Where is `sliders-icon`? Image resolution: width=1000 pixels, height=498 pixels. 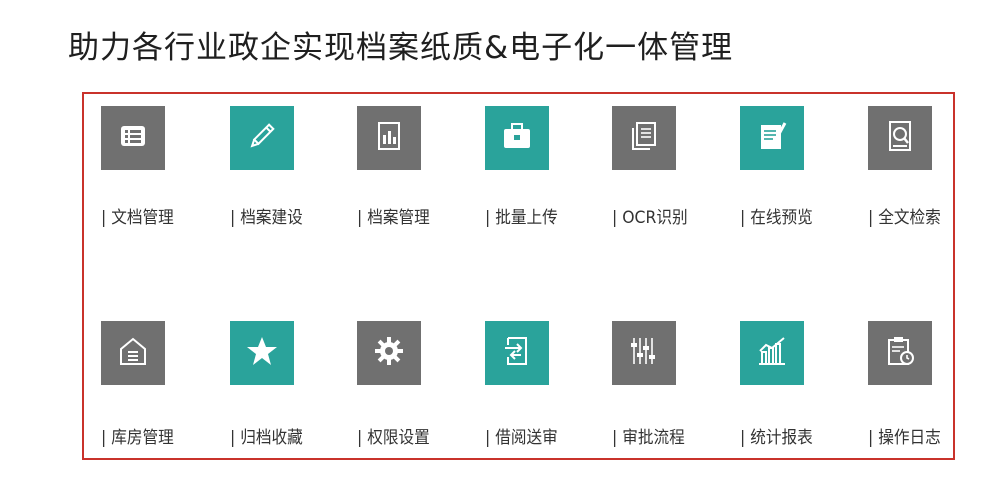
sliders-icon is located at coordinates (644, 353).